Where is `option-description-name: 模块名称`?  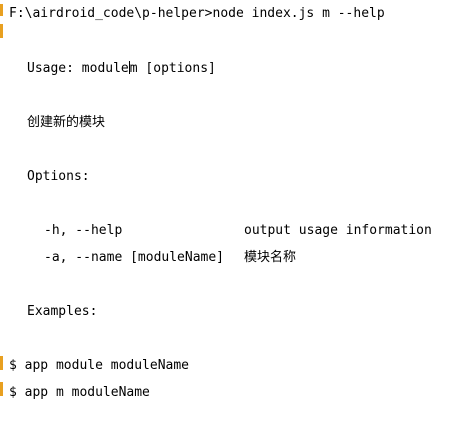
option-description-name: 模块名称 is located at coordinates (270, 257).